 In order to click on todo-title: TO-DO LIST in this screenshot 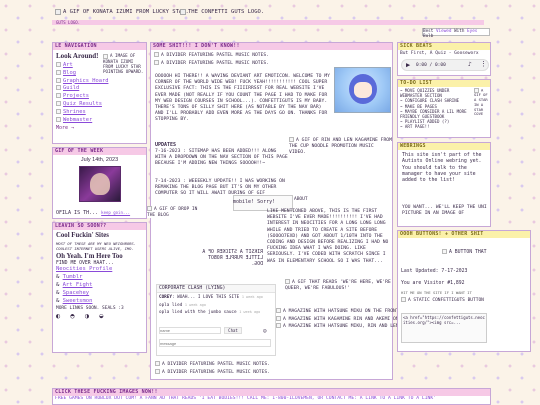, I will do `click(444, 83)`.